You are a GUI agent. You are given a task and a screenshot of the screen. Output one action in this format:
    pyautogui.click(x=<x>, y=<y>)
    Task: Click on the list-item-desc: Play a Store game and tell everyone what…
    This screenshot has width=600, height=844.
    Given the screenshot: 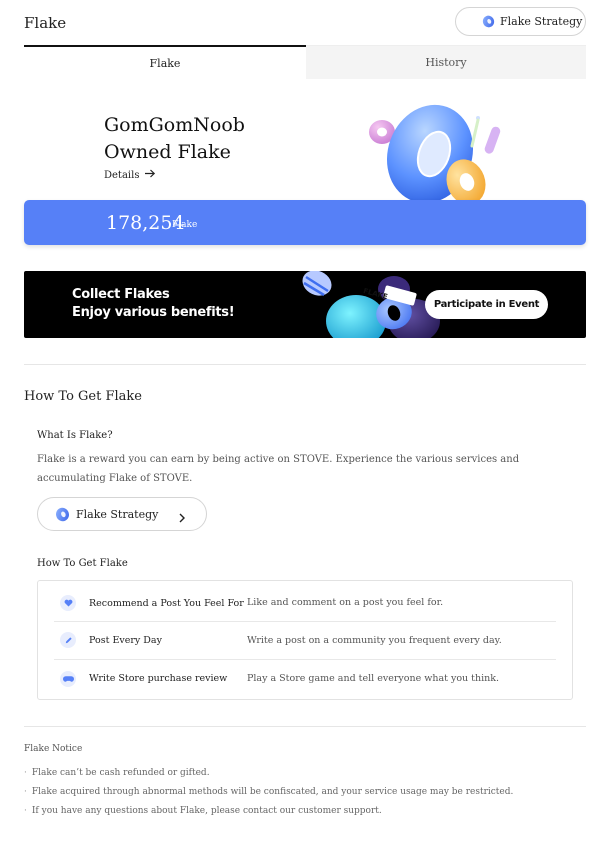 What is the action you would take?
    pyautogui.click(x=373, y=678)
    